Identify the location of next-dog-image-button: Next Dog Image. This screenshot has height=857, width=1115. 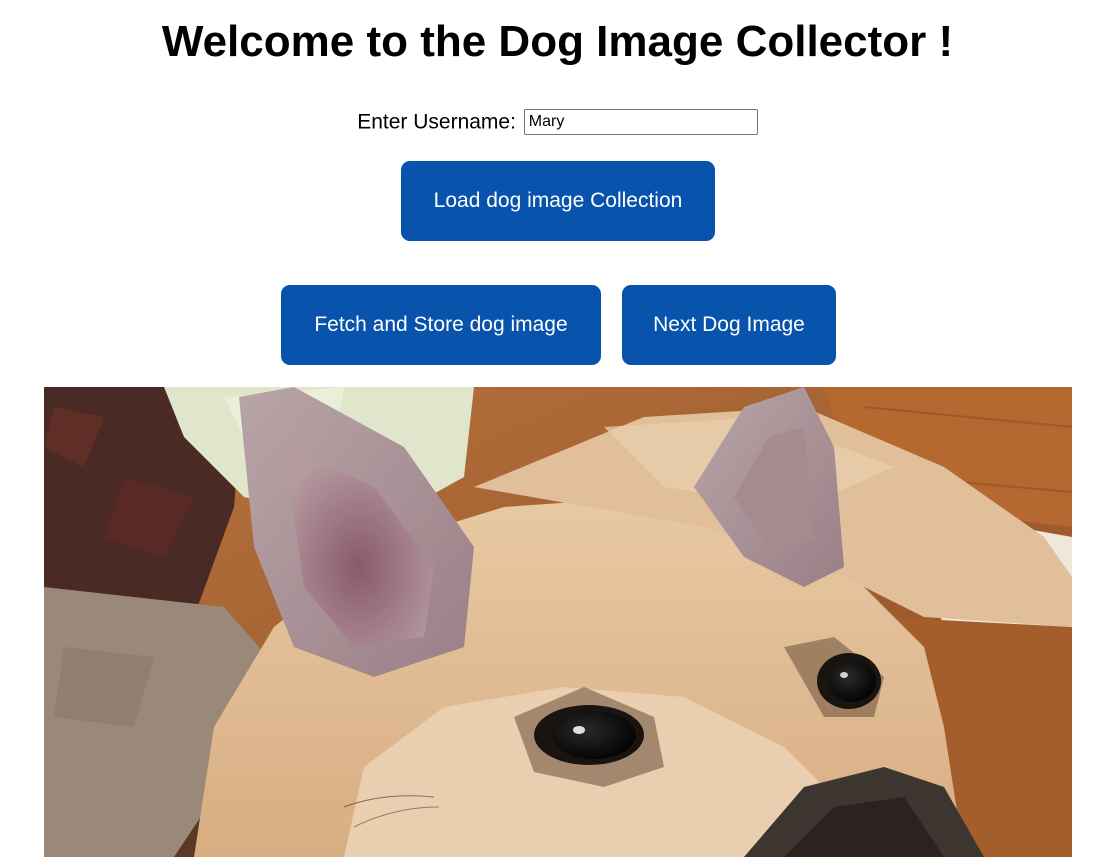
(729, 325).